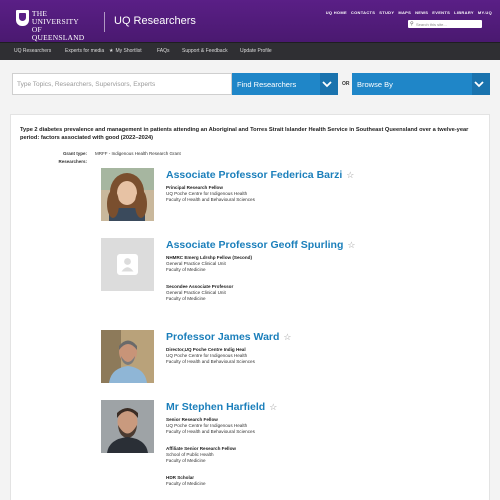  I want to click on role-unit: School of Public Health, so click(190, 454).